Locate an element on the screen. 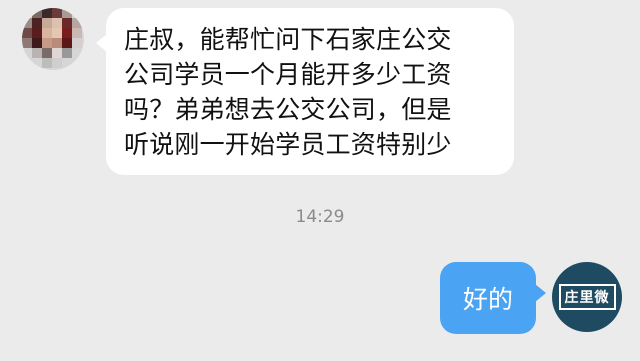 This screenshot has width=640, height=361. brand-logo-avatar-icon: 庄里微 is located at coordinates (587, 297).